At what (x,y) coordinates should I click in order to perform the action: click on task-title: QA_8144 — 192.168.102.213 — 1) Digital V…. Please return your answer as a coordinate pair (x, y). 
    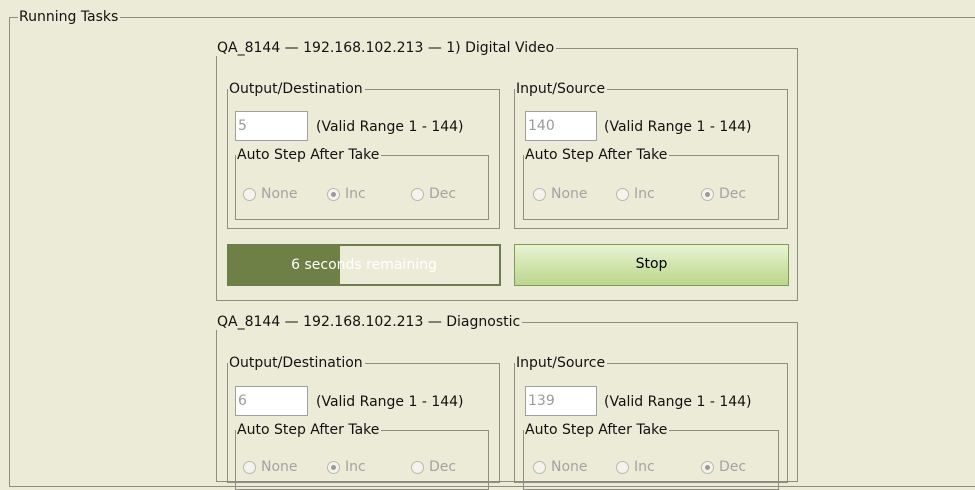
    Looking at the image, I should click on (386, 48).